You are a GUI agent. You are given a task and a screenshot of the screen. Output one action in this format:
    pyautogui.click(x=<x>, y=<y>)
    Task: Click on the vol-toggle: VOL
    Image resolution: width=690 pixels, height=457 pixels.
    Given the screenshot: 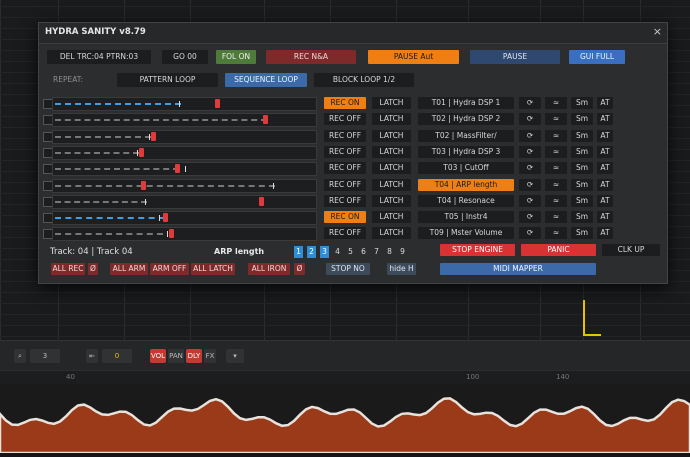 What is the action you would take?
    pyautogui.click(x=158, y=356)
    